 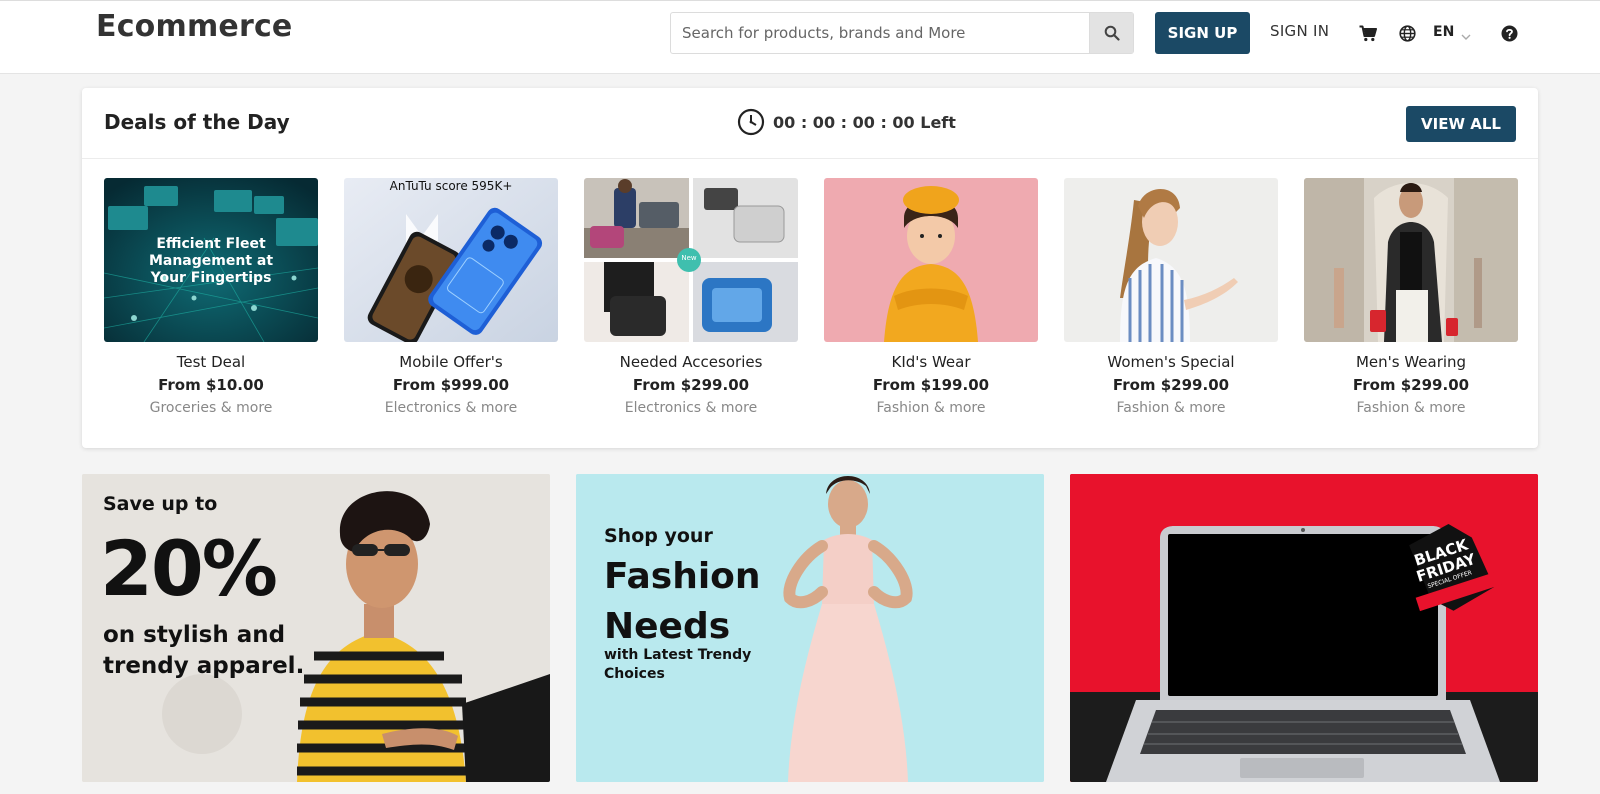 I want to click on sign-in-link: SIGN IN, so click(x=1299, y=31).